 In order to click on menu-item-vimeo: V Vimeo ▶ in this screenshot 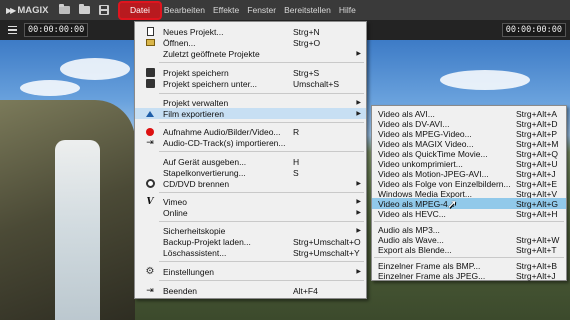, I will do `click(250, 201)`.